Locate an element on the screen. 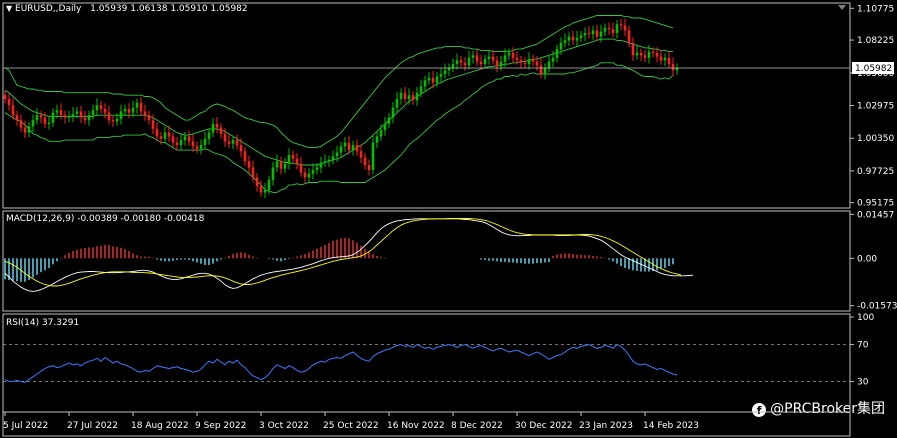 The height and width of the screenshot is (438, 897). price-tick-label: 1.08225 is located at coordinates (875, 41).